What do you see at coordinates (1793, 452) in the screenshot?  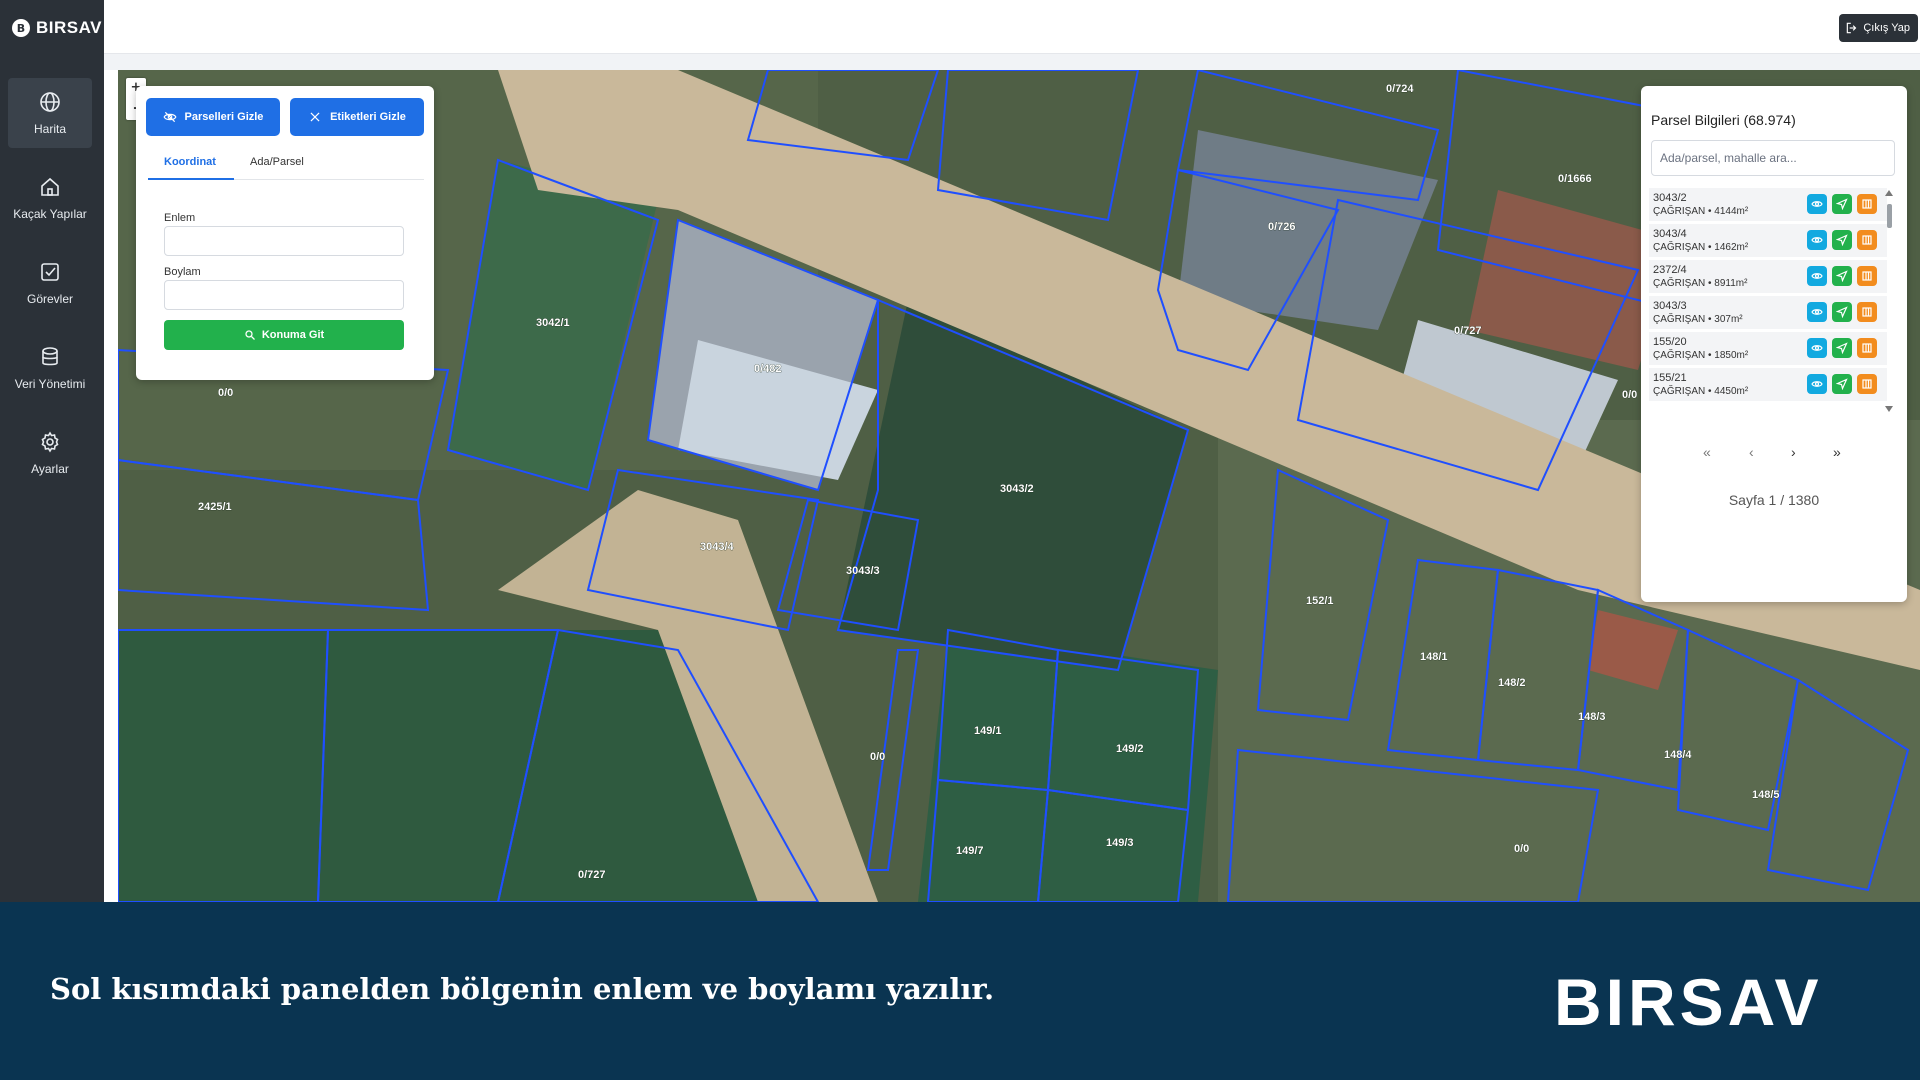 I see `next-page-button: ›` at bounding box center [1793, 452].